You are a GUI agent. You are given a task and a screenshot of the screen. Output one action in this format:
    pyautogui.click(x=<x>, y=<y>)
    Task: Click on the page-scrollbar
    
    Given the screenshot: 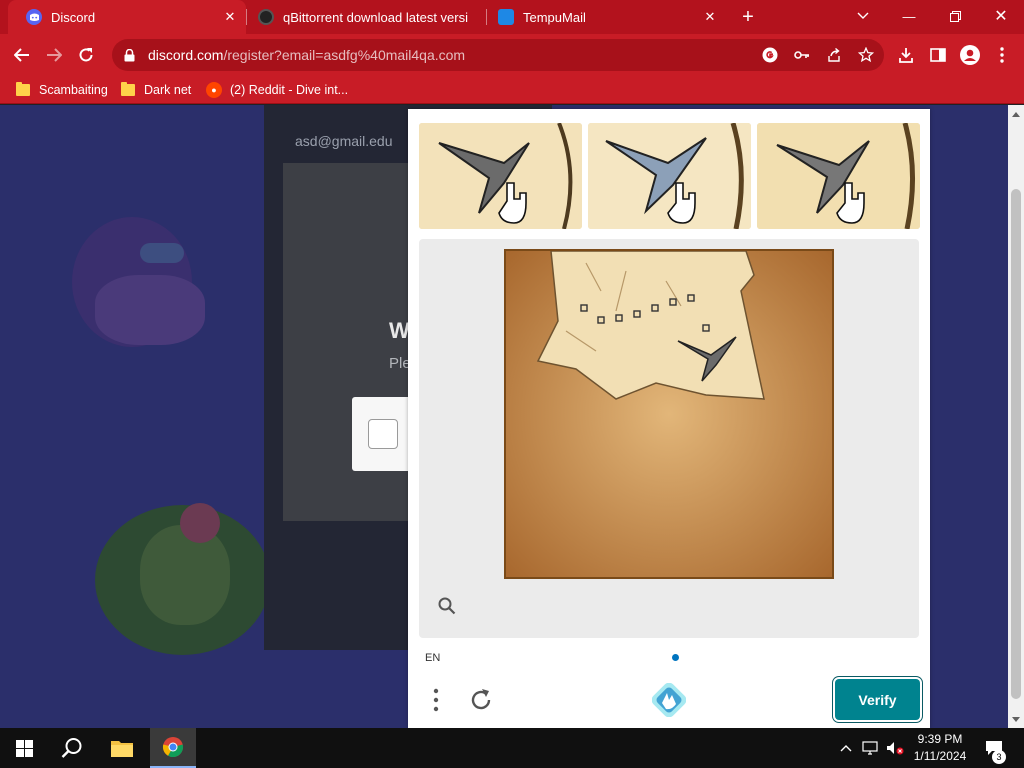 What is the action you would take?
    pyautogui.click(x=1016, y=416)
    